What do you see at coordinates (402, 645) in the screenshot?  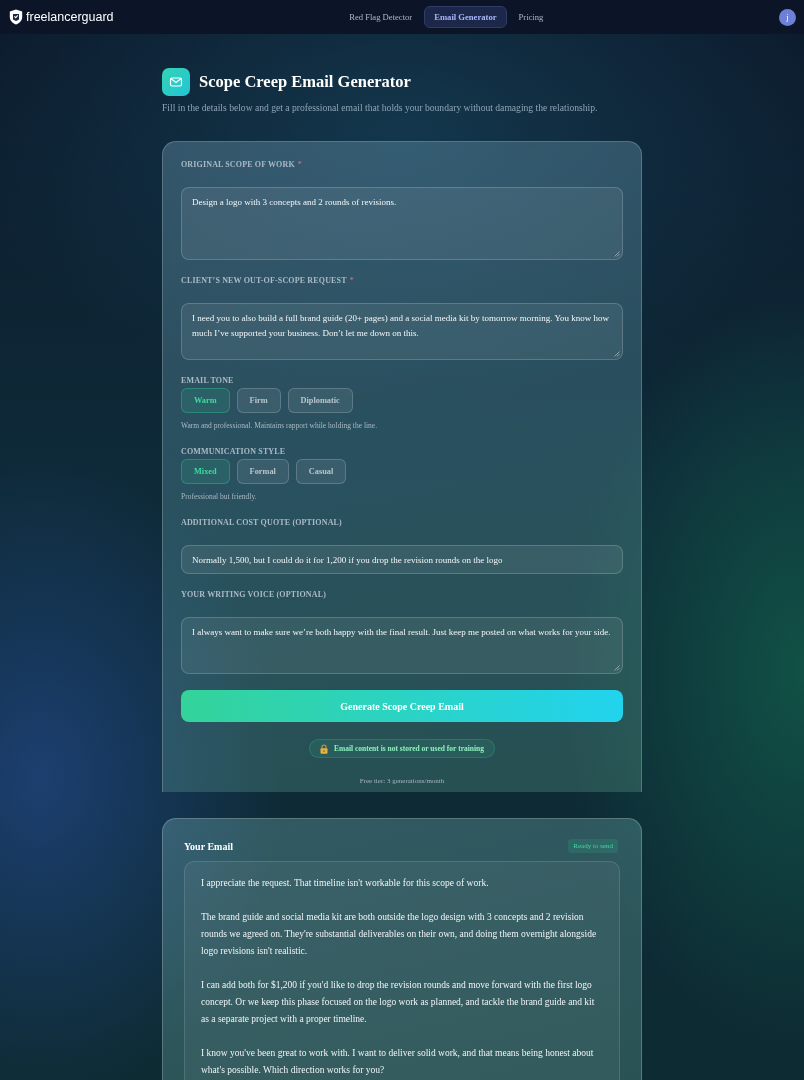 I see `textarea-field: I always want to make sure we’re both happy with the final result. Just keep me posted on what works for your side.` at bounding box center [402, 645].